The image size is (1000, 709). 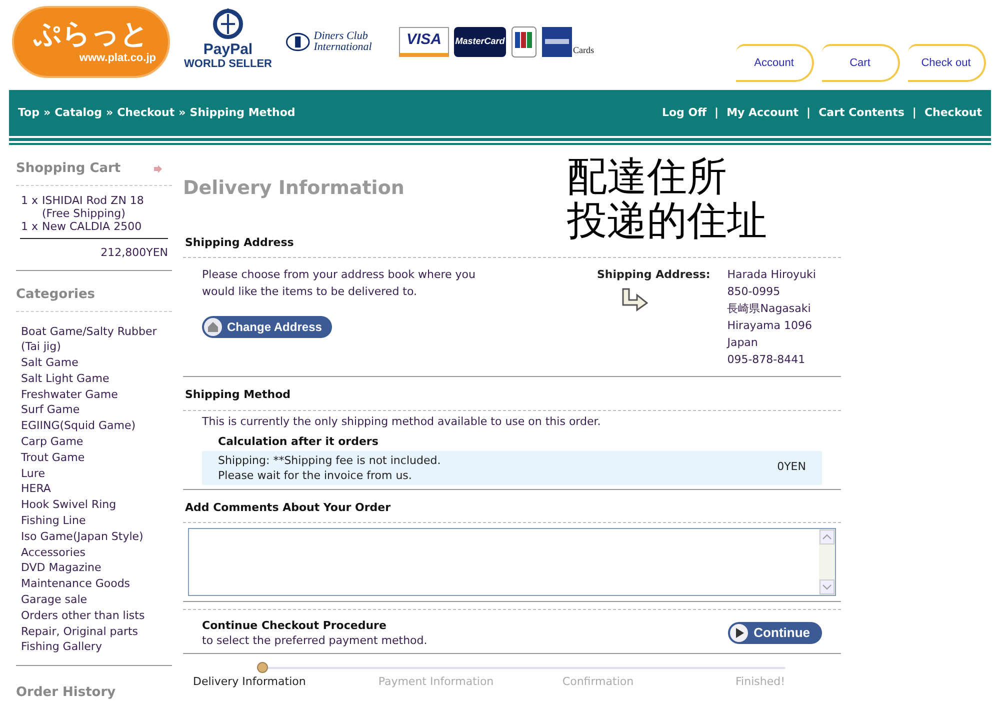 I want to click on page-title: Delivery Information, so click(x=293, y=188).